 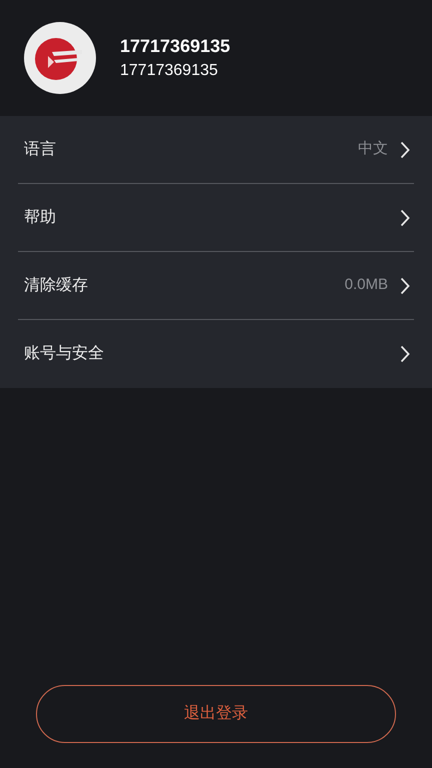 What do you see at coordinates (169, 71) in the screenshot?
I see `account-number: 17717369135` at bounding box center [169, 71].